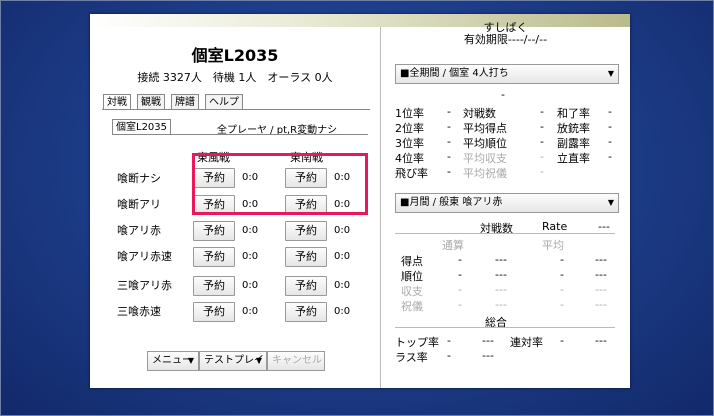  I want to click on average-header: 平均, so click(553, 245).